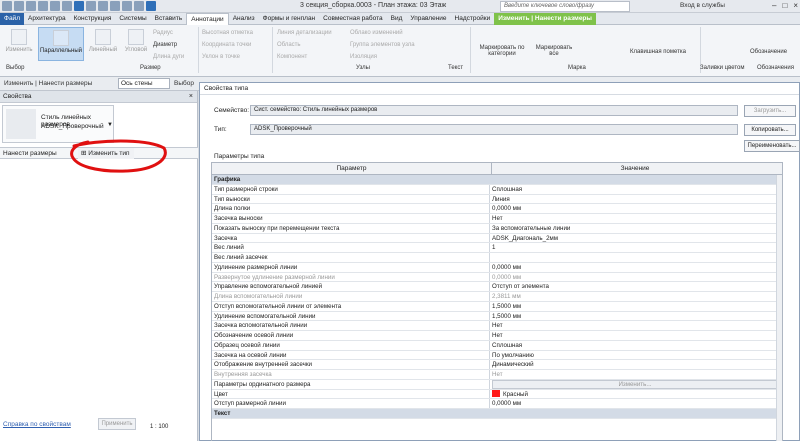  I want to click on family-select: Сист. семейство: Стиль линейных размеров, so click(494, 110).